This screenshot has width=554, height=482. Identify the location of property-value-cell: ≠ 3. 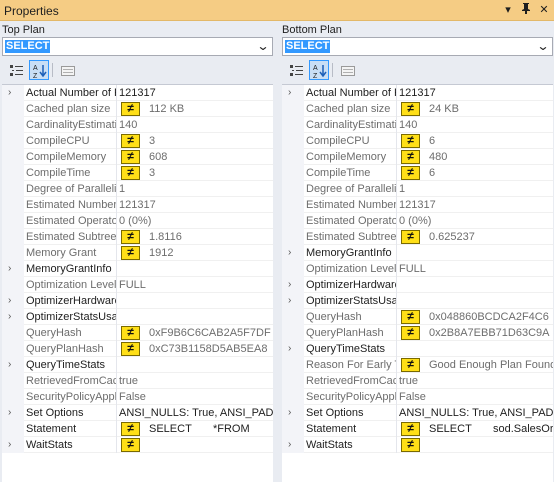
(196, 173).